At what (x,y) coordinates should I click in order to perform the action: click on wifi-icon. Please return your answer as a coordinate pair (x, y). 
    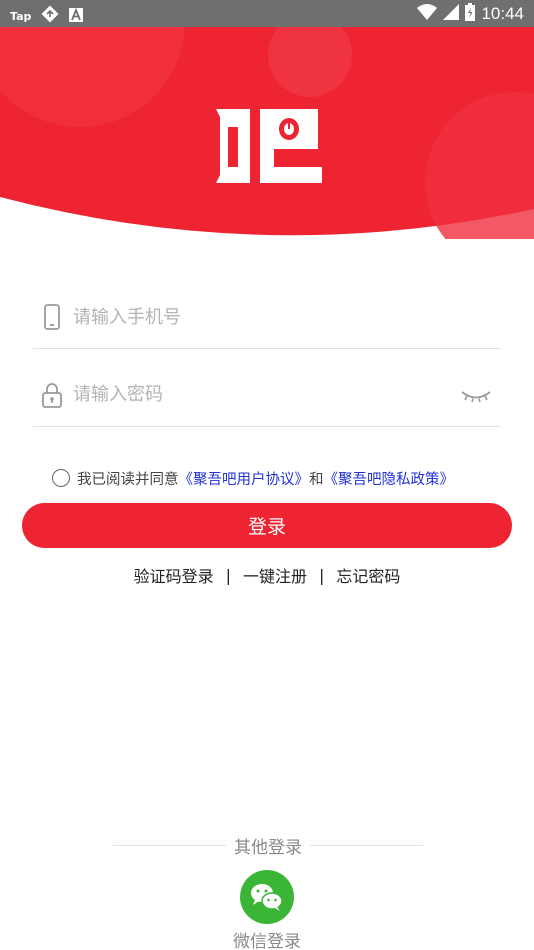
    Looking at the image, I should click on (427, 14).